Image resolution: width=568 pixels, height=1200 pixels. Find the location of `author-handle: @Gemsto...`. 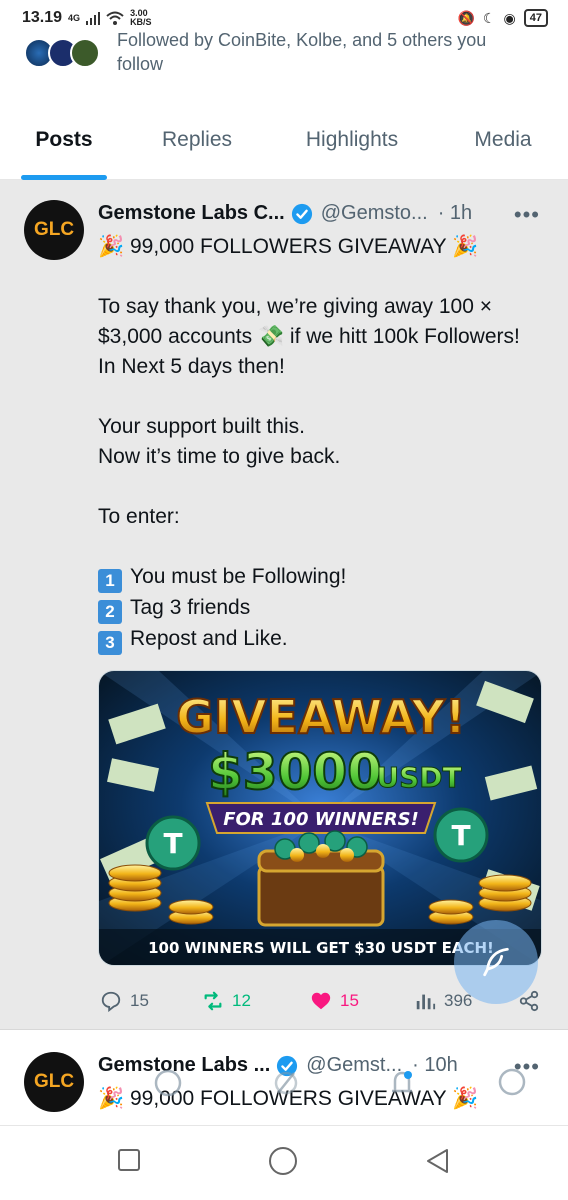

author-handle: @Gemsto... is located at coordinates (374, 213).